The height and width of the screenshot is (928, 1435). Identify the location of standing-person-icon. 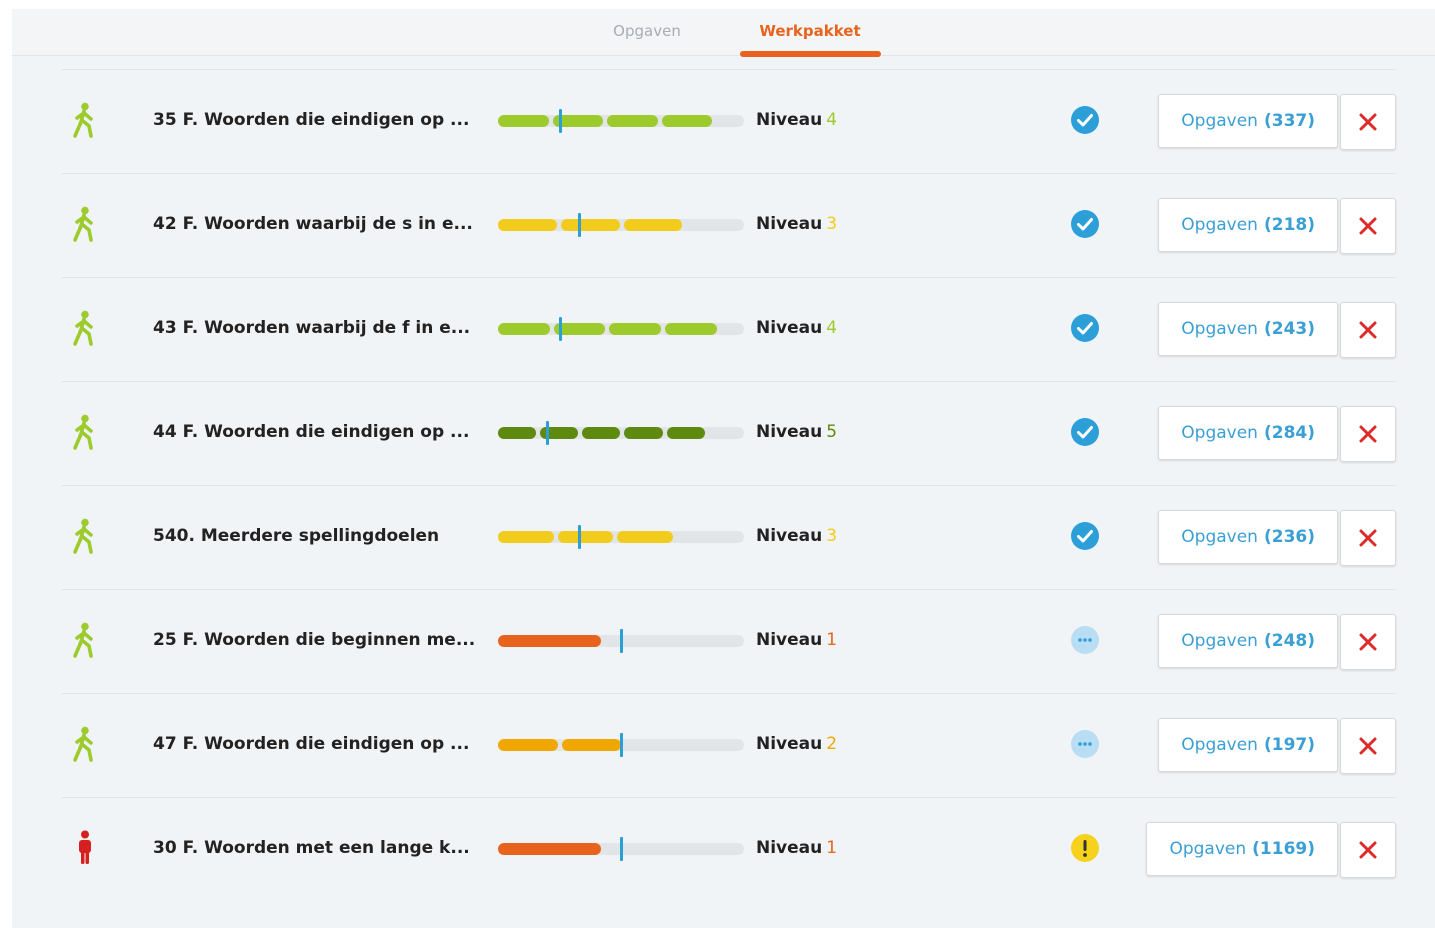
(85, 848).